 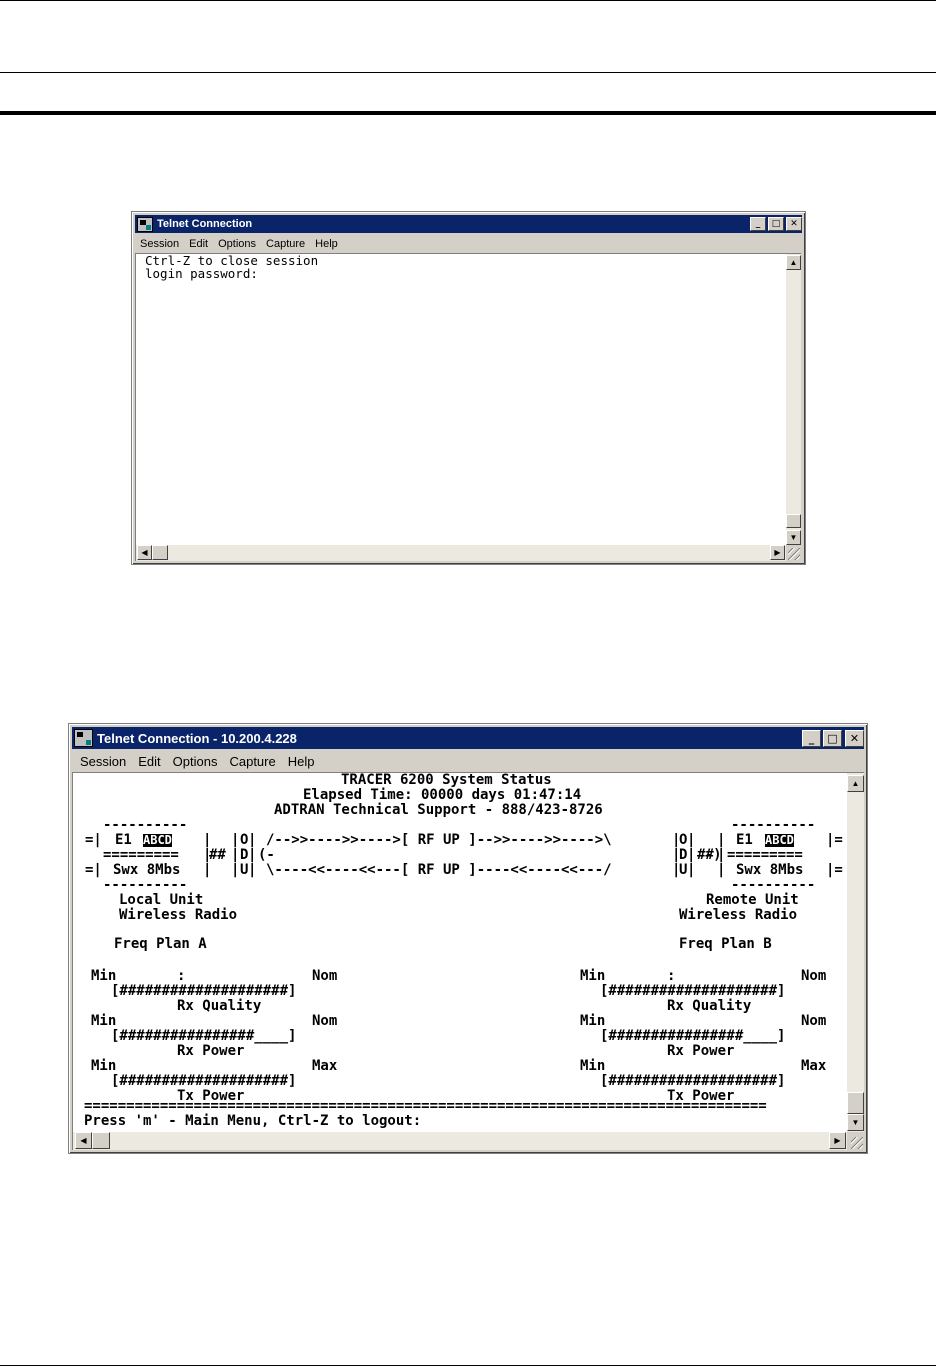 What do you see at coordinates (252, 855) in the screenshot?
I see `odu-left-bars: | | |` at bounding box center [252, 855].